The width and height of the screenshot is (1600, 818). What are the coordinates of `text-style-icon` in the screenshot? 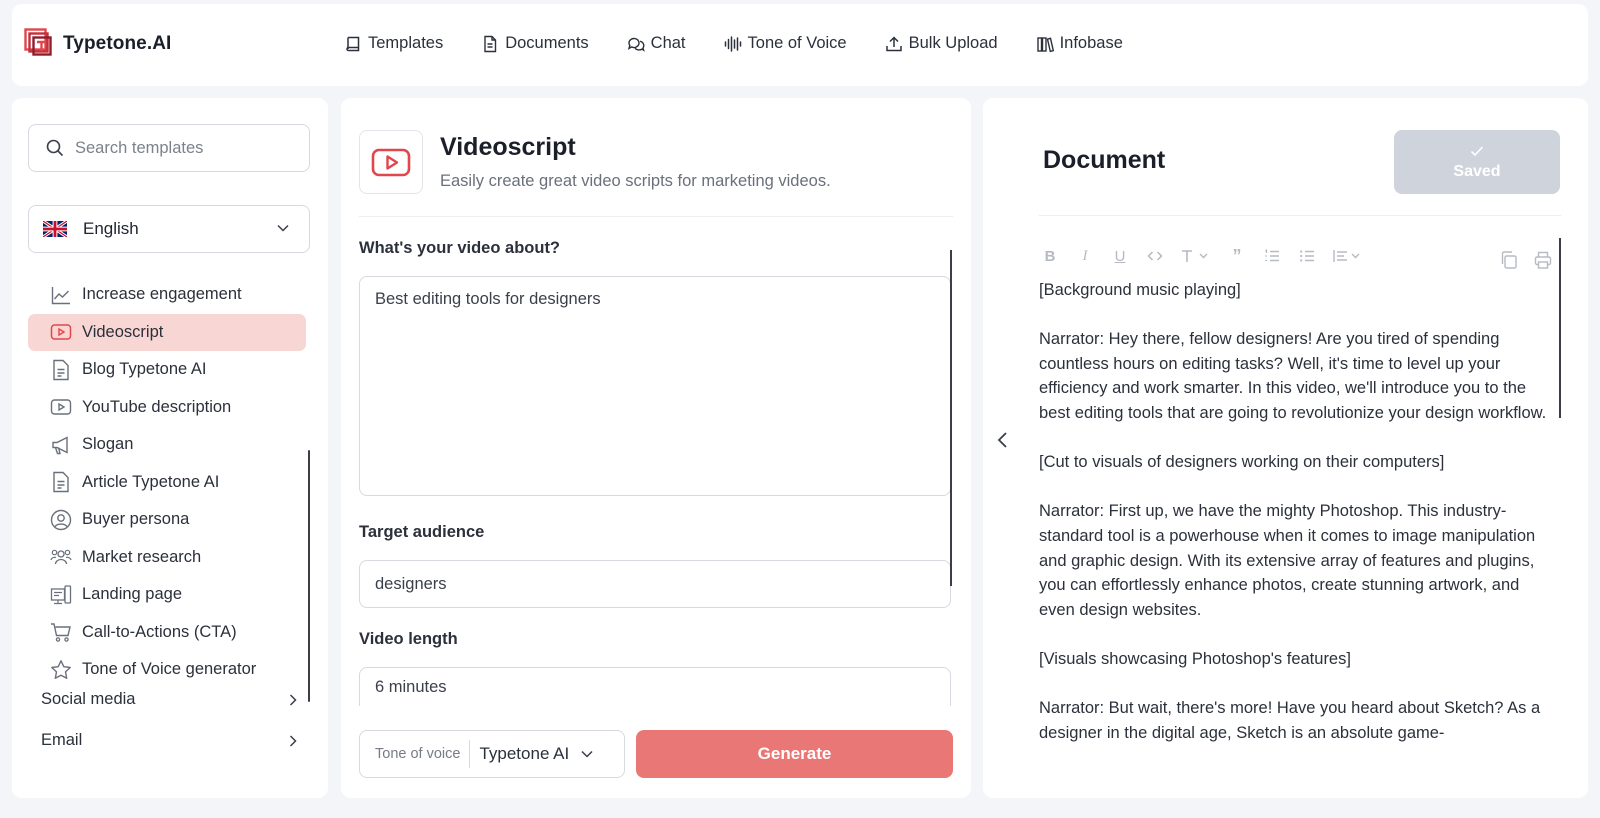 It's located at (1196, 256).